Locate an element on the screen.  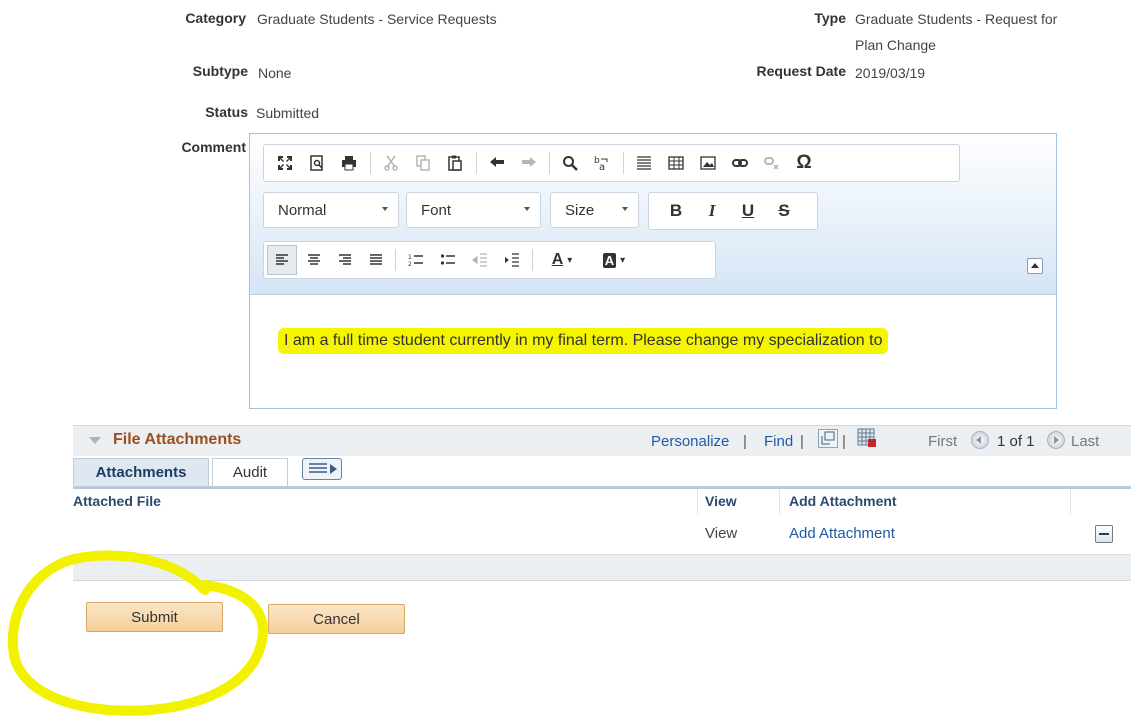
image-icon is located at coordinates (708, 163).